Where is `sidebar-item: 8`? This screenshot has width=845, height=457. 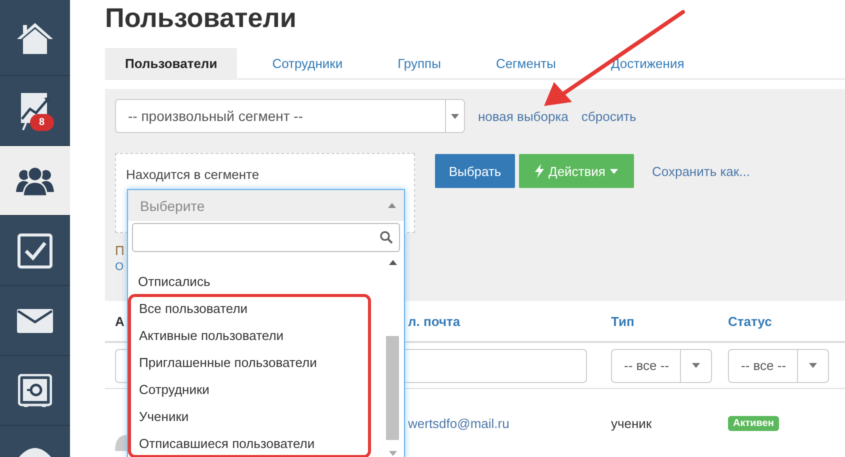 sidebar-item: 8 is located at coordinates (35, 111).